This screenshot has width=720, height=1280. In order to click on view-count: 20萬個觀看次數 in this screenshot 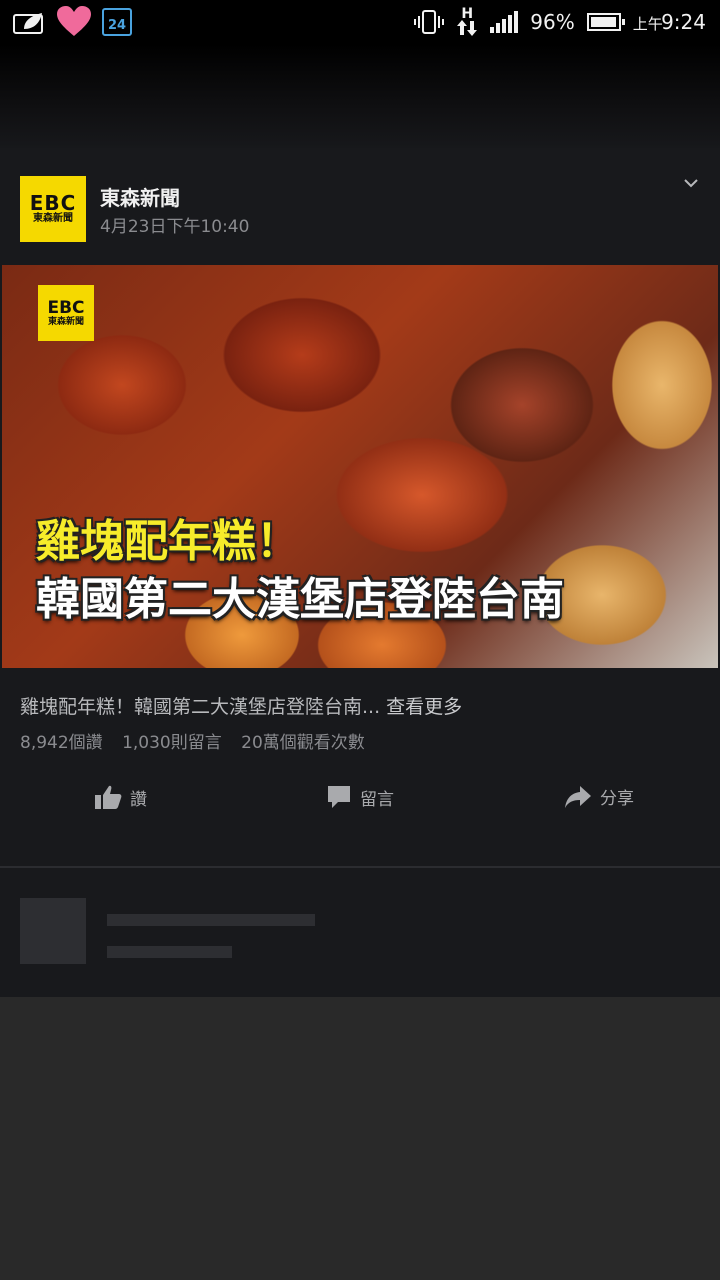, I will do `click(303, 743)`.